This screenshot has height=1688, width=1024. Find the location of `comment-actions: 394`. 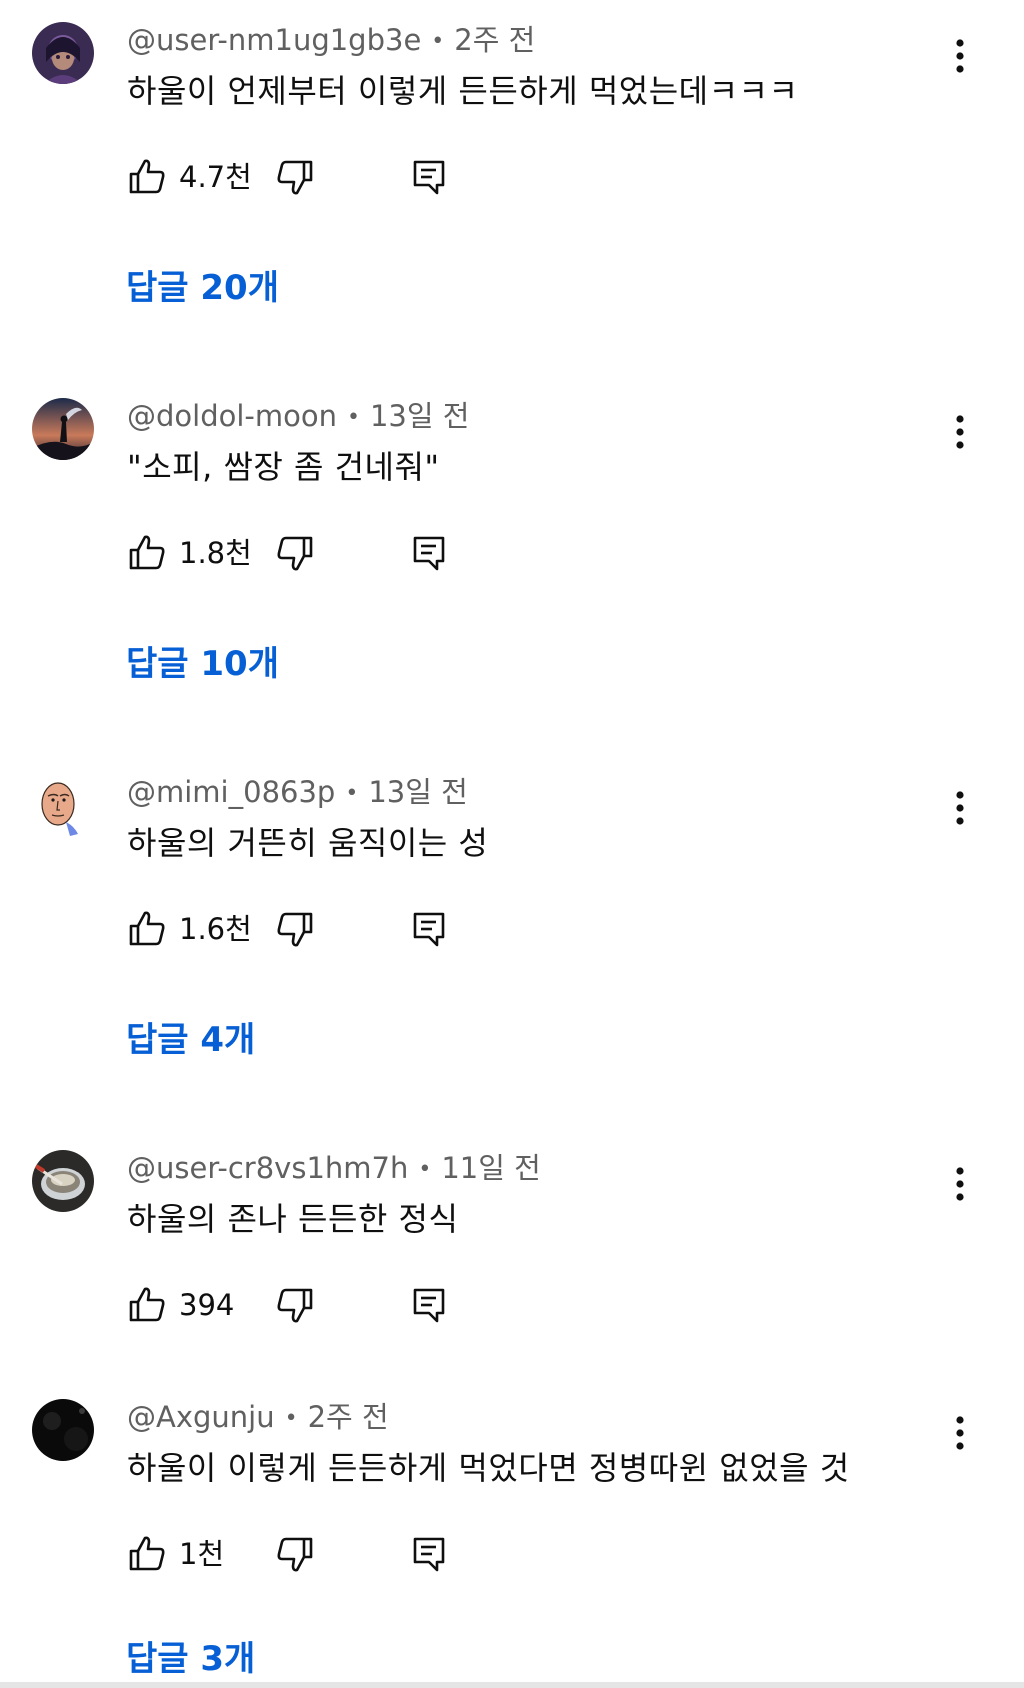

comment-actions: 394 is located at coordinates (297, 1305).